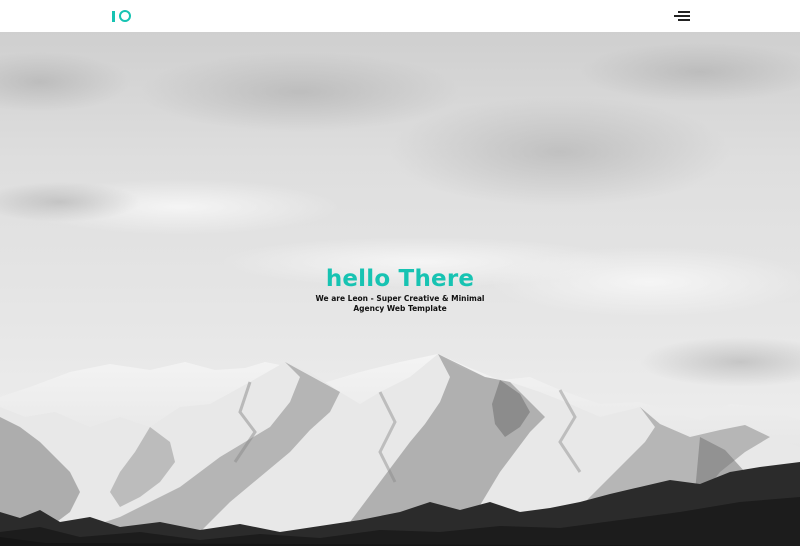  What do you see at coordinates (400, 279) in the screenshot?
I see `hero-title: hello There` at bounding box center [400, 279].